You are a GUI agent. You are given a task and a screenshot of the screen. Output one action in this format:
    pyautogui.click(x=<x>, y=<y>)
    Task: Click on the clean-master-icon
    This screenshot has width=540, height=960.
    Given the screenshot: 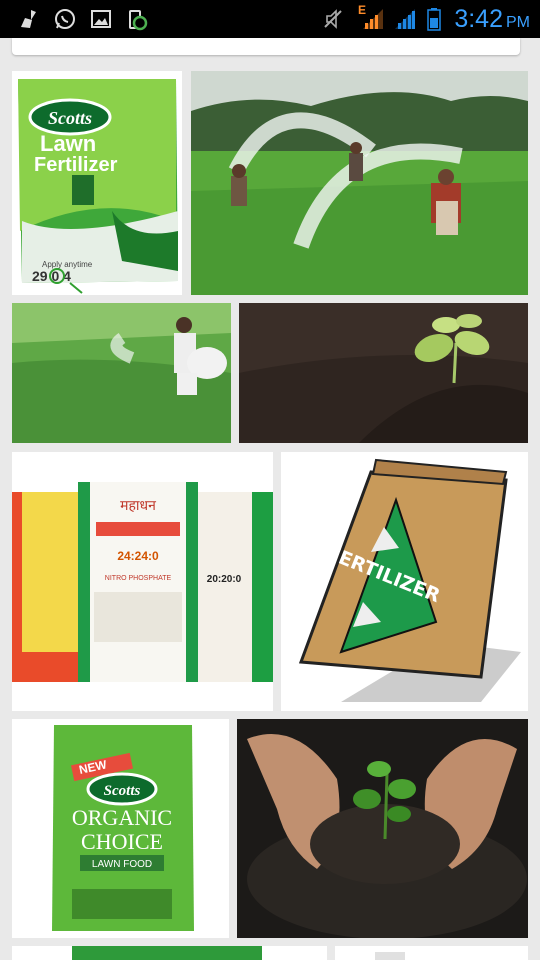 What is the action you would take?
    pyautogui.click(x=137, y=19)
    